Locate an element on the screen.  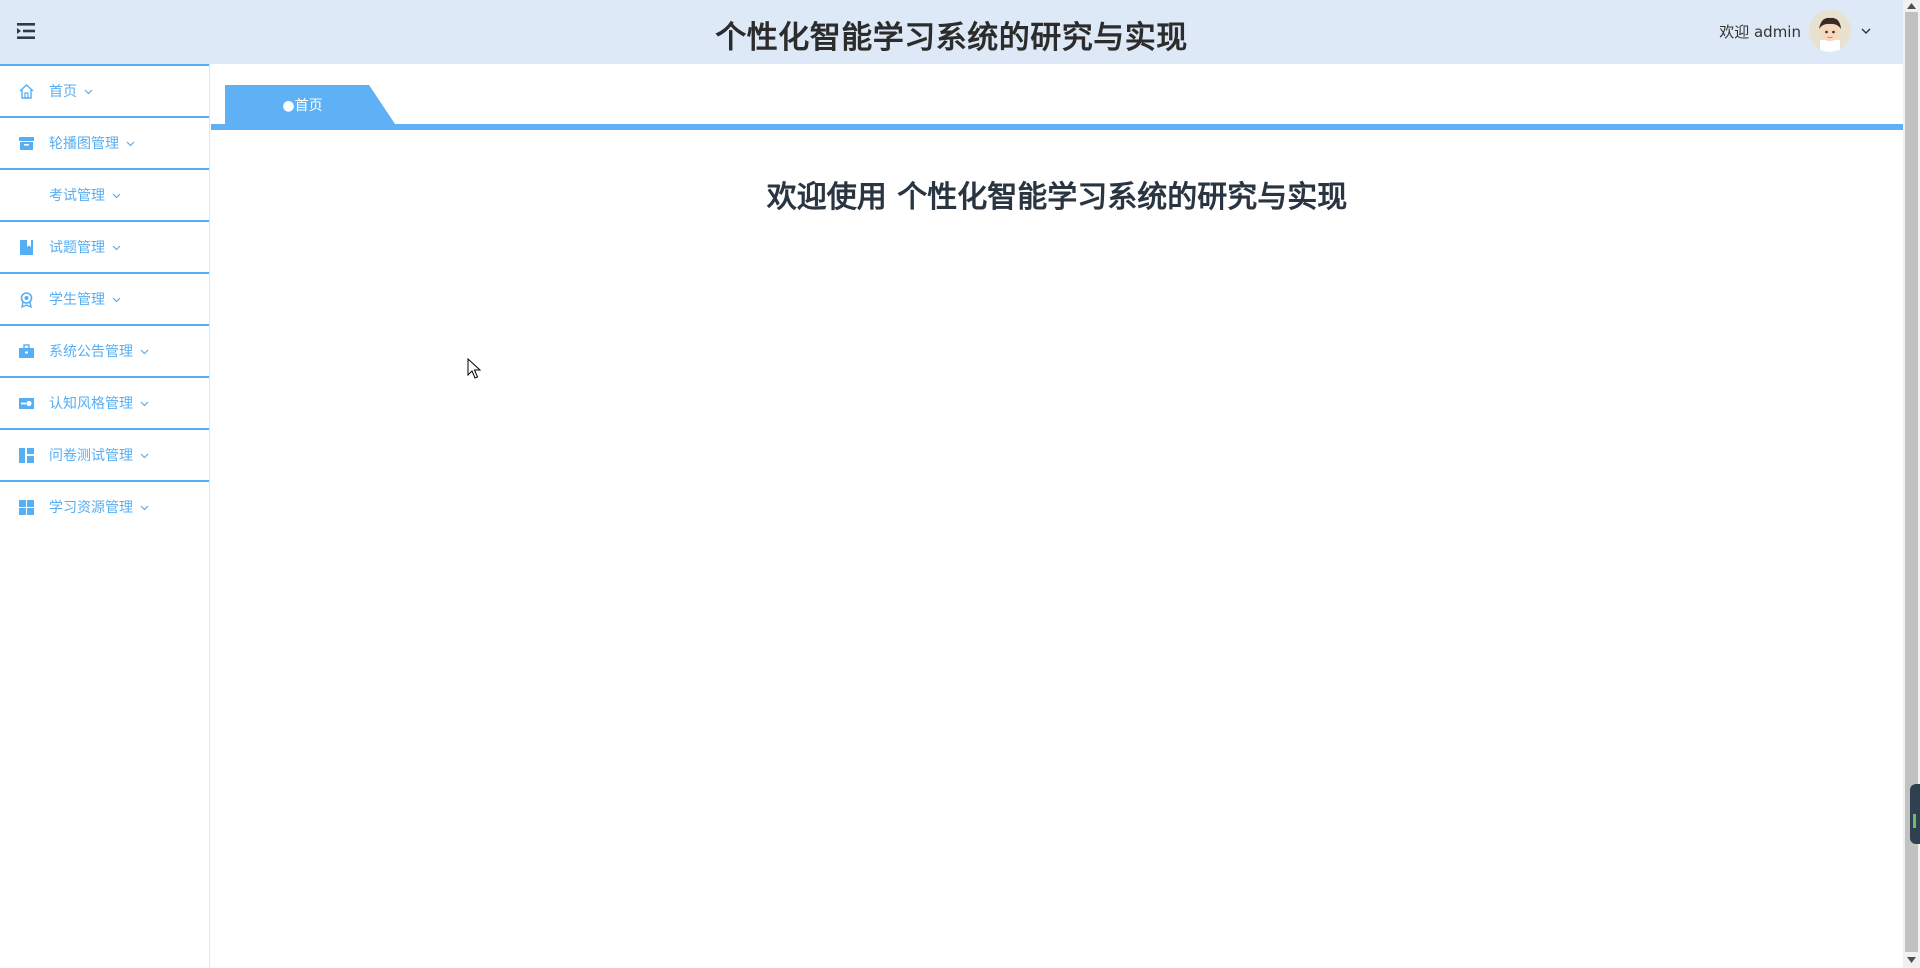
carousel-icon is located at coordinates (26, 143).